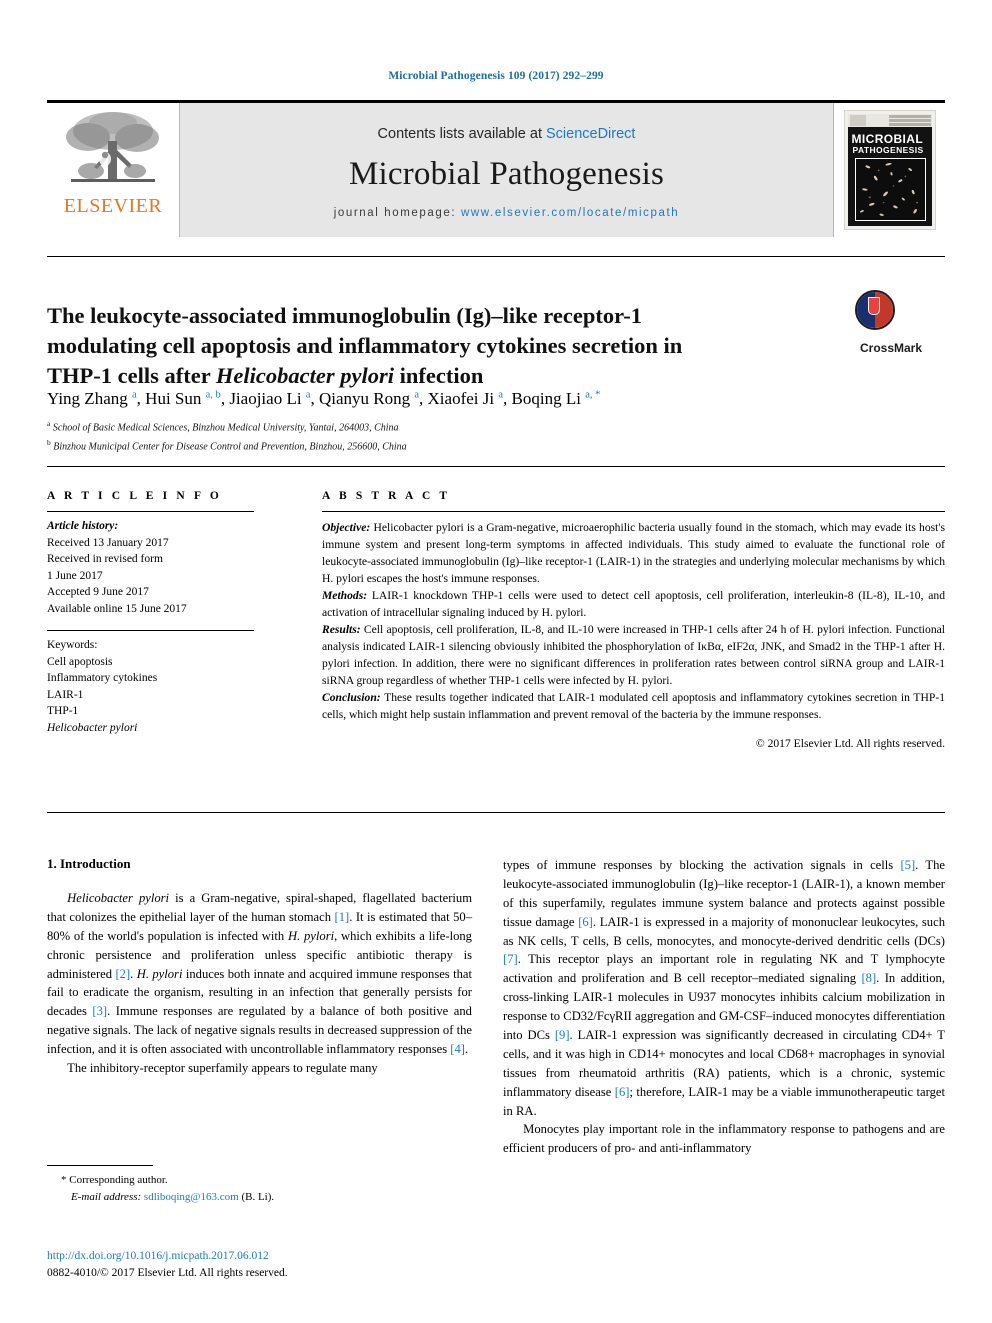 The image size is (992, 1323). Describe the element at coordinates (113, 206) in the screenshot. I see `elsevier-wordmark: ELSEVIER` at that location.